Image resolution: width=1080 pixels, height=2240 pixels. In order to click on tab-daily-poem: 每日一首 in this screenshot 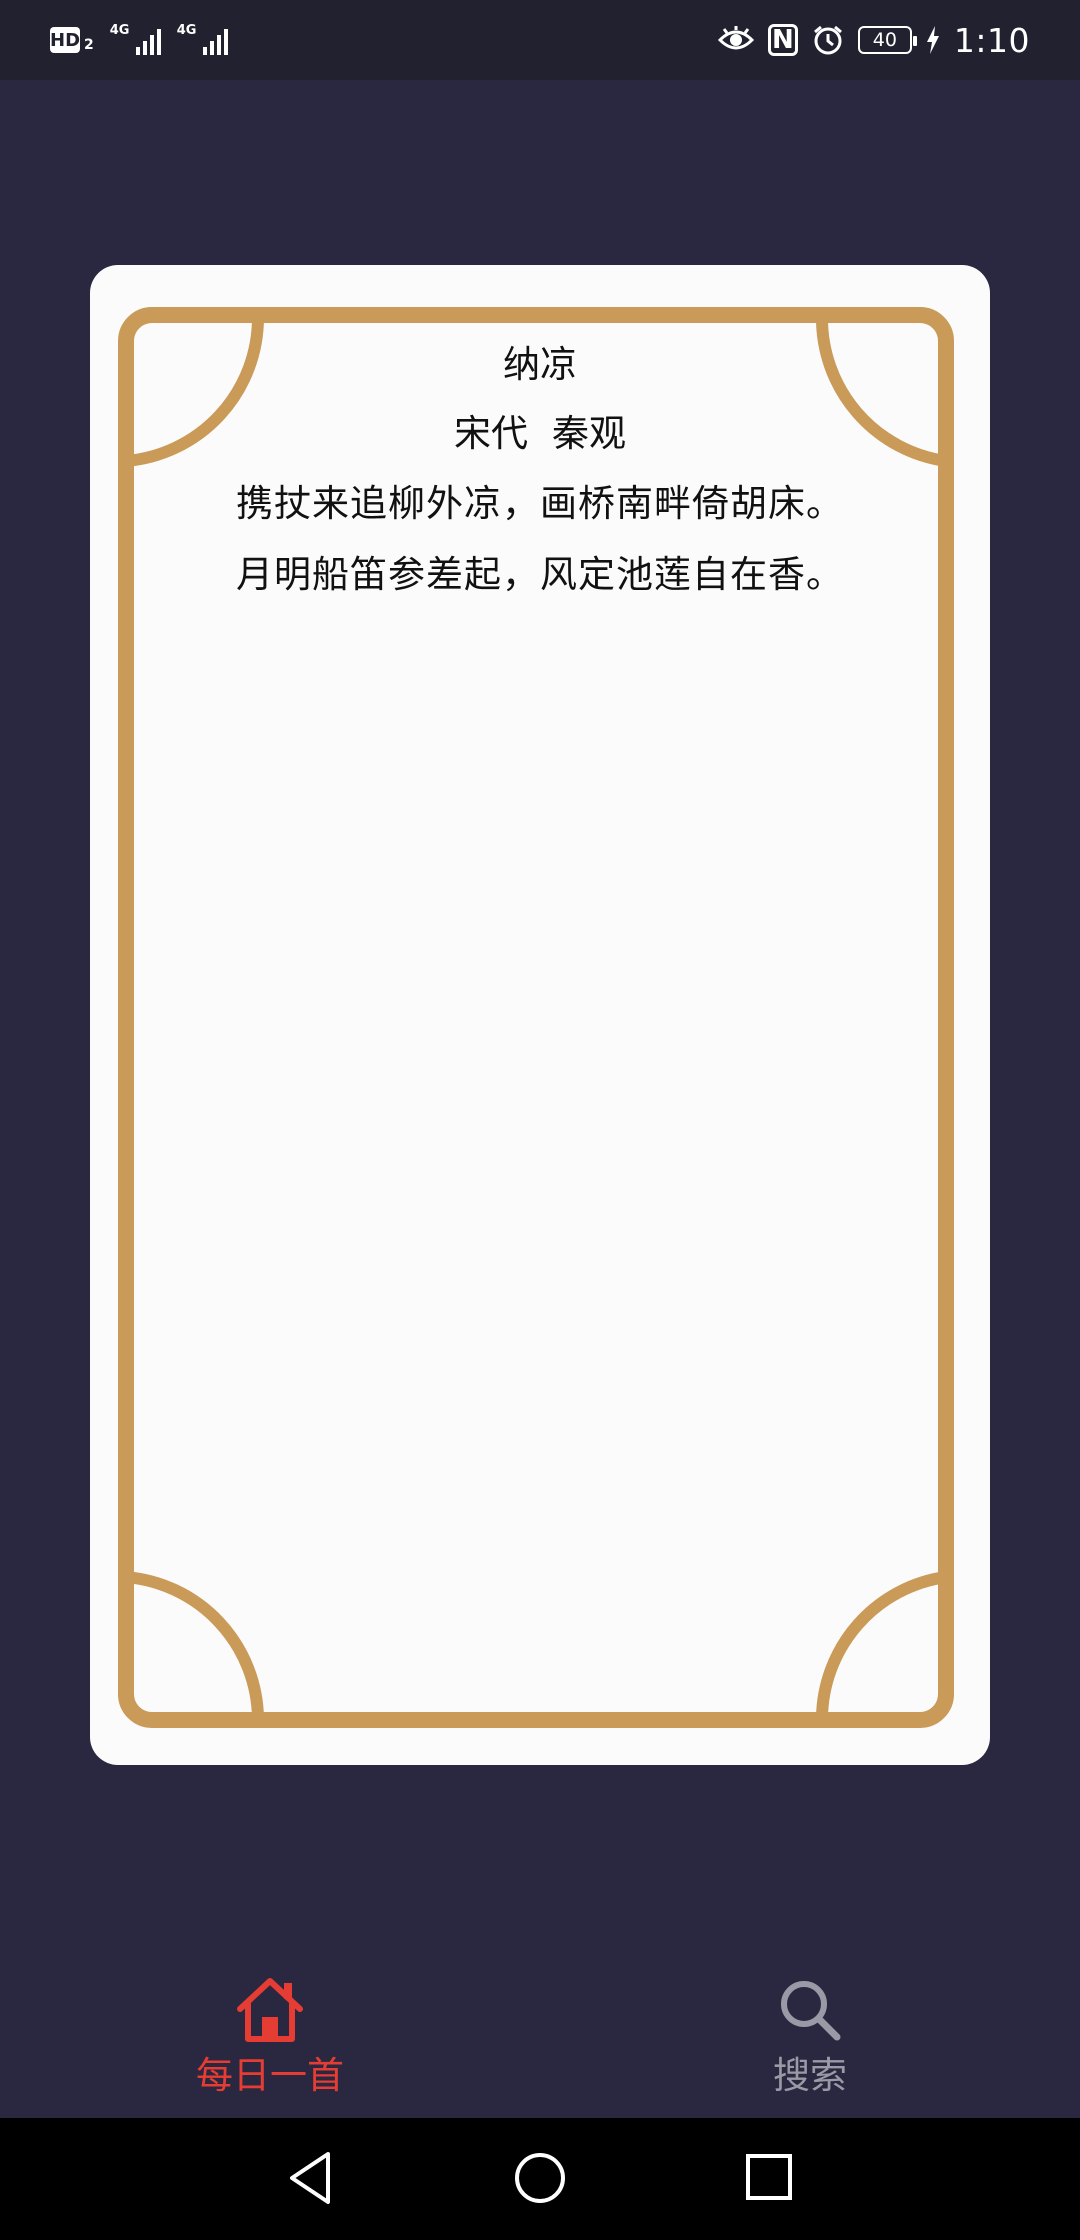, I will do `click(270, 2040)`.